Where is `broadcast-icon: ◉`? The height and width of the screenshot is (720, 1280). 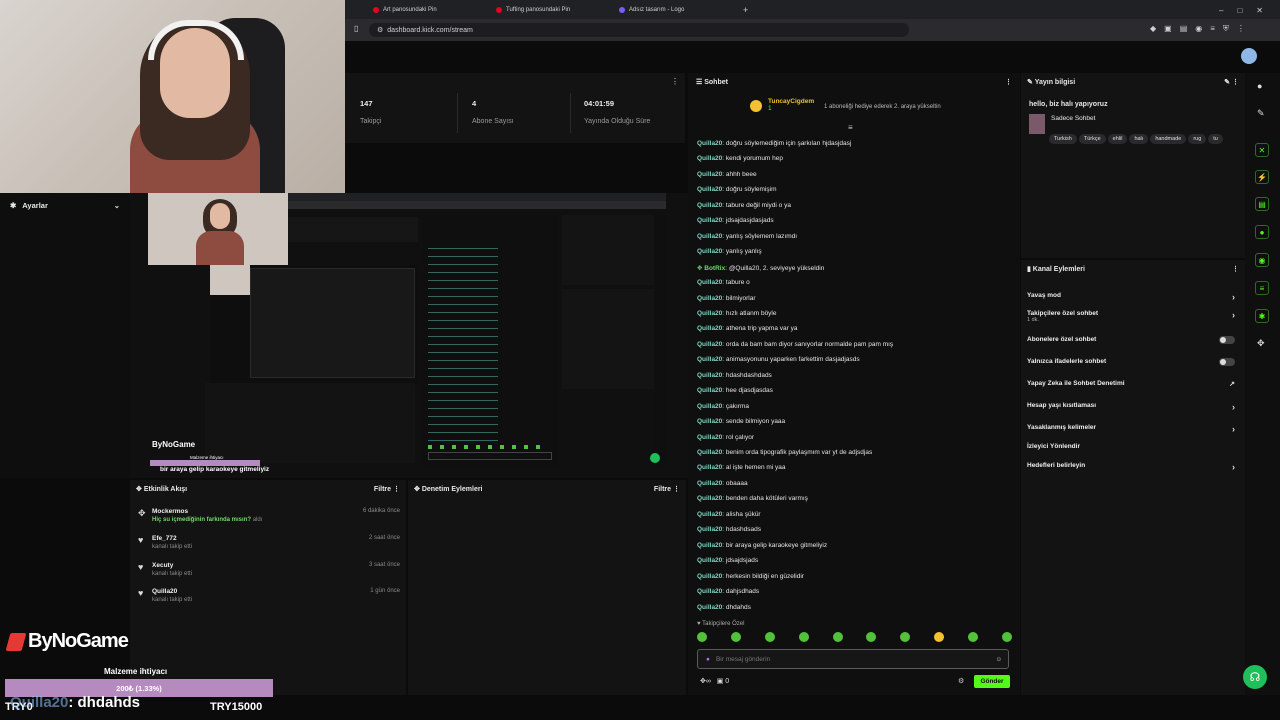
broadcast-icon: ◉ is located at coordinates (1262, 260).